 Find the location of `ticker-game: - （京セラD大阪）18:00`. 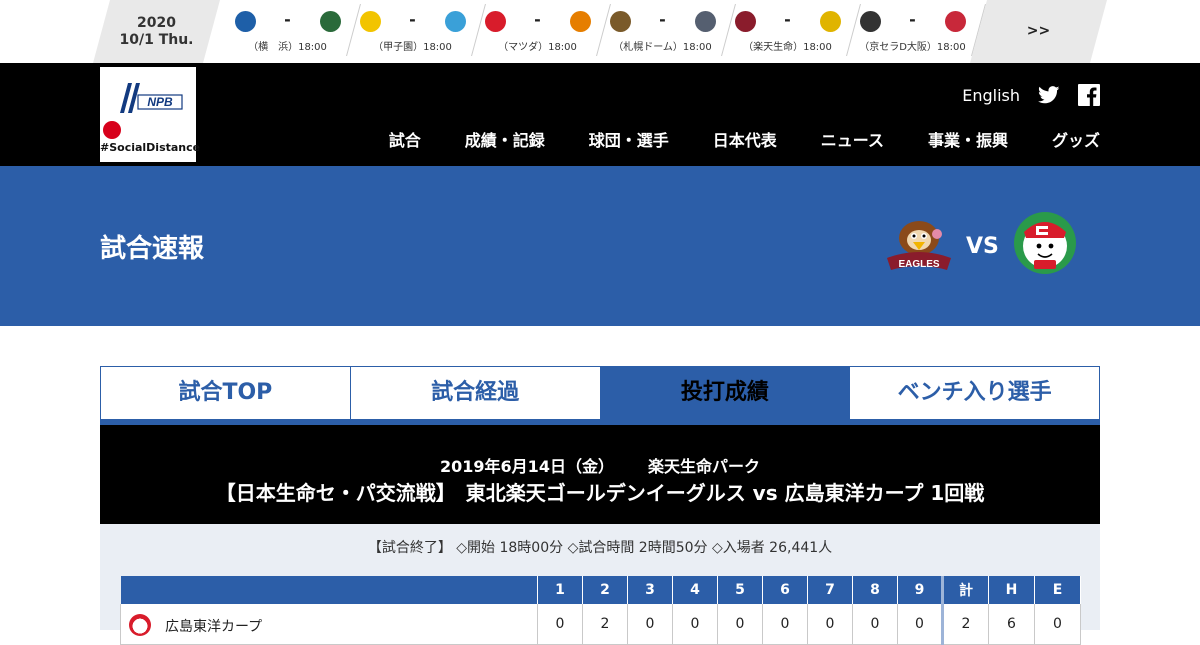

ticker-game: - （京セラD大阪）18:00 is located at coordinates (918, 31).